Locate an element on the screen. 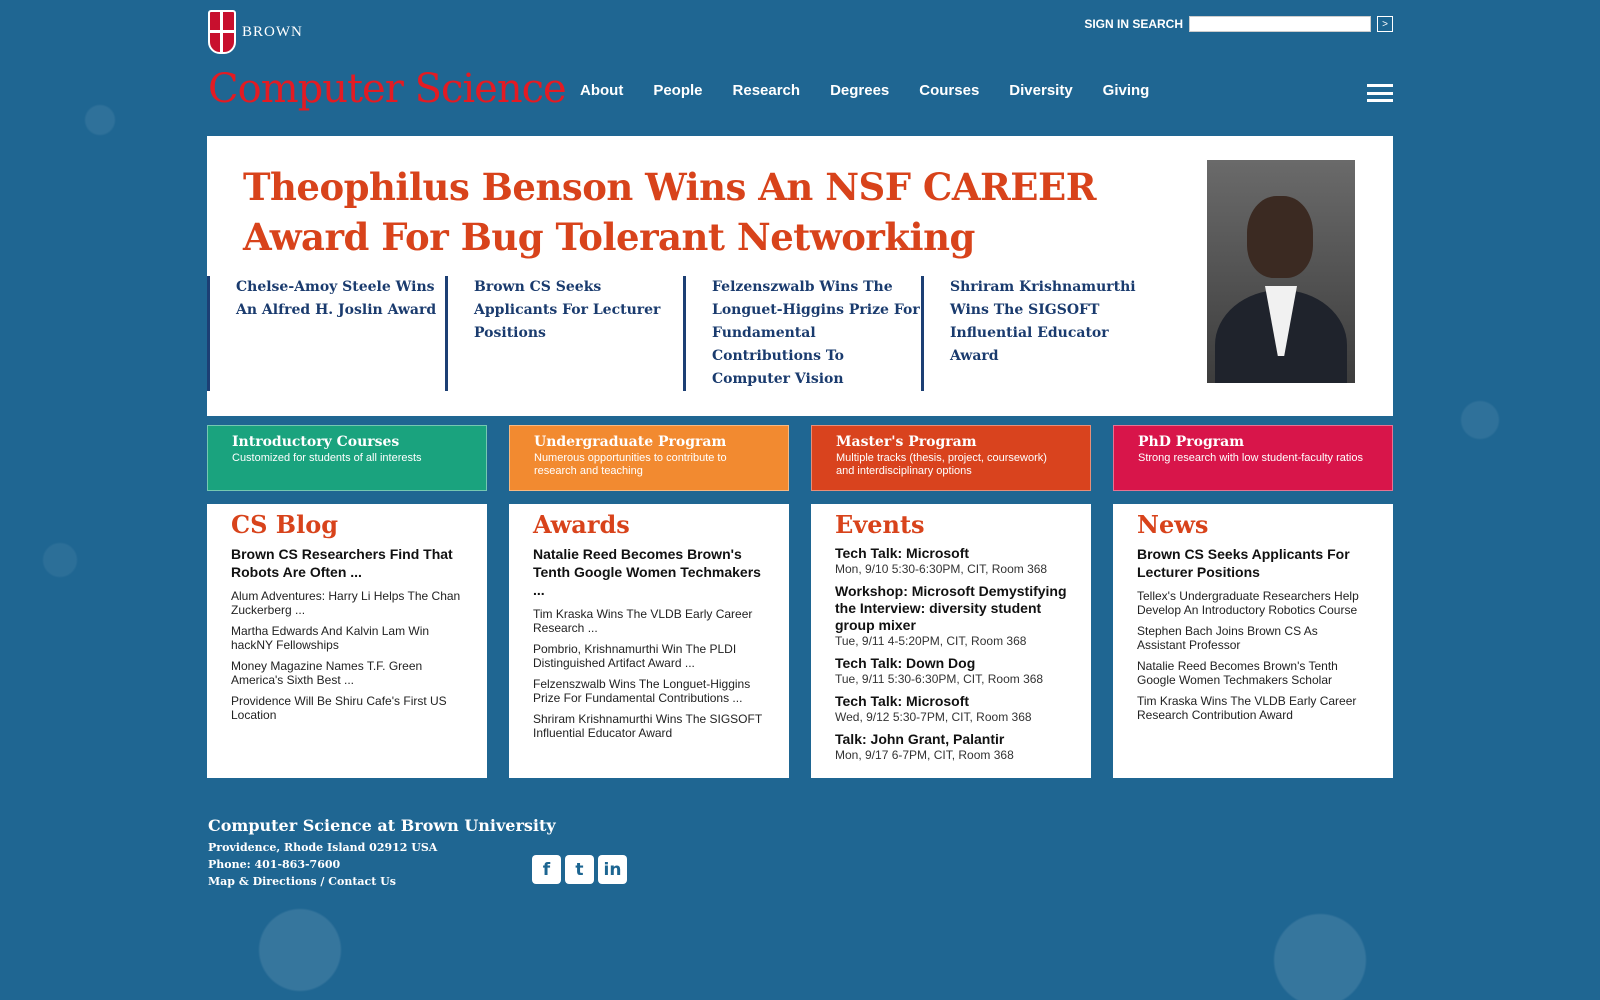 The height and width of the screenshot is (1000, 1600). footer-phone: Phone: 401-863-7600 is located at coordinates (382, 864).